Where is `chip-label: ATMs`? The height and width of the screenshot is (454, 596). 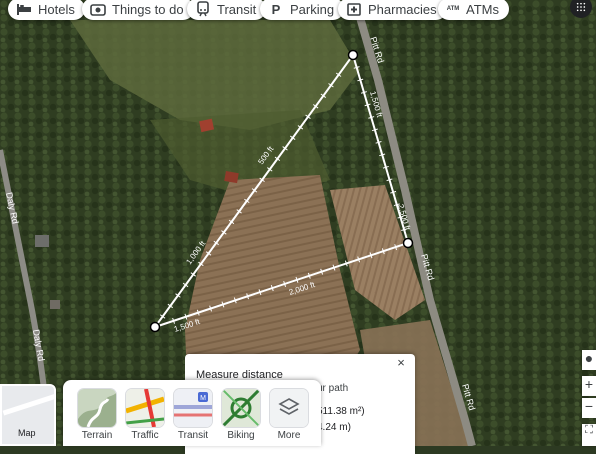
chip-label: ATMs is located at coordinates (482, 9).